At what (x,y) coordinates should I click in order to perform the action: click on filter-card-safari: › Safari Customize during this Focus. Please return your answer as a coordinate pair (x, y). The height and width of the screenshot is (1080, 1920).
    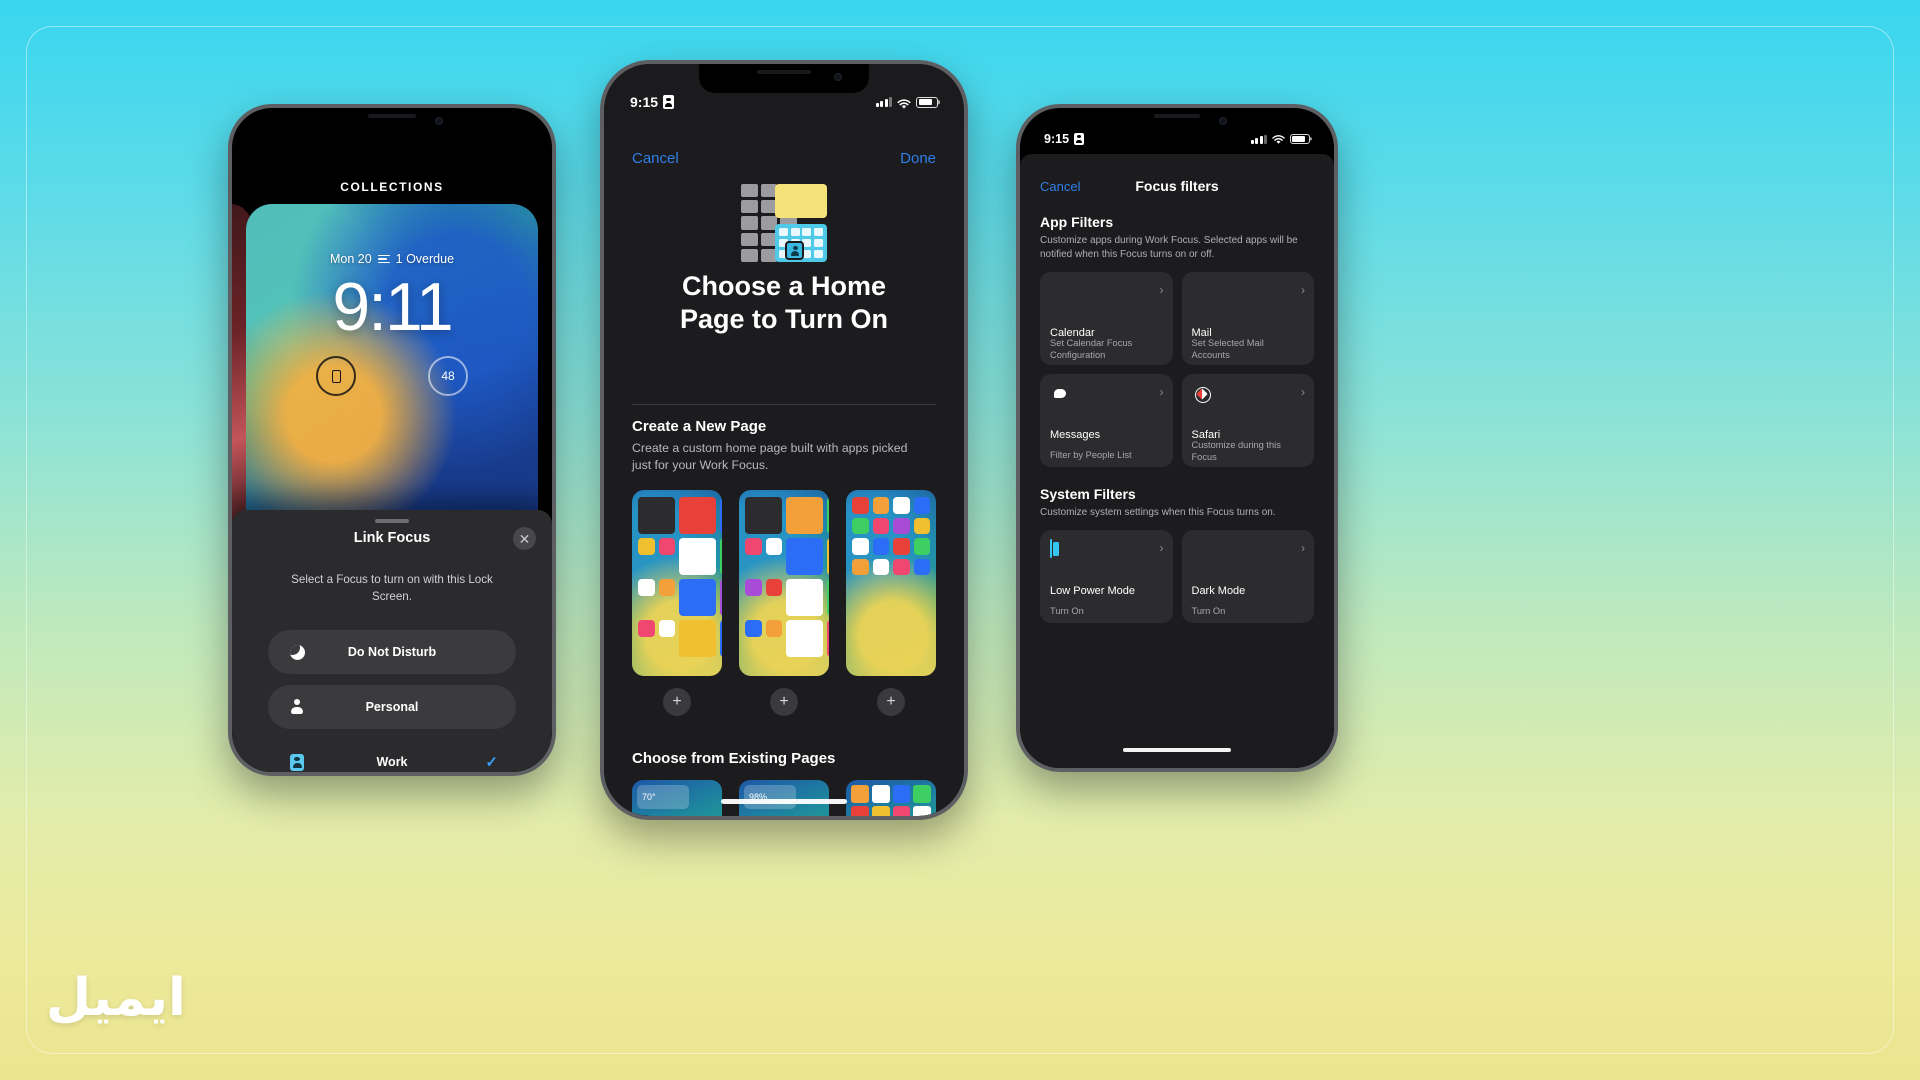
    Looking at the image, I should click on (1247, 420).